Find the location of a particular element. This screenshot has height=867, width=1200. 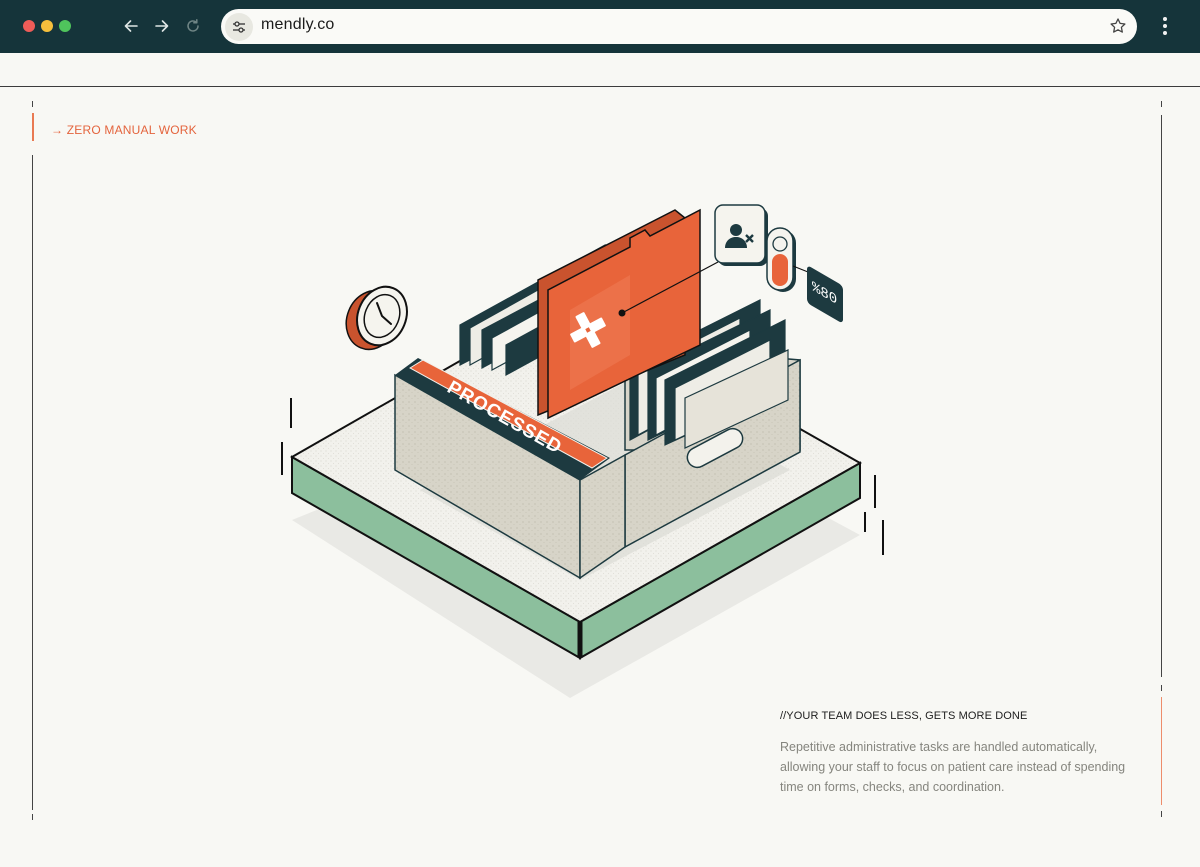

frame-left-line is located at coordinates (32, 482).